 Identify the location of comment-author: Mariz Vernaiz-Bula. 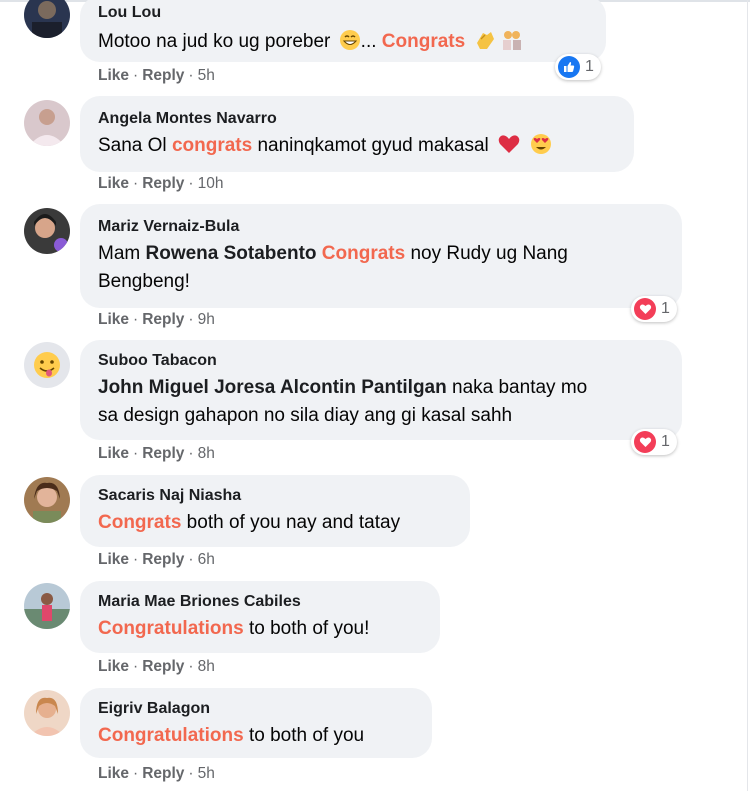
(382, 227).